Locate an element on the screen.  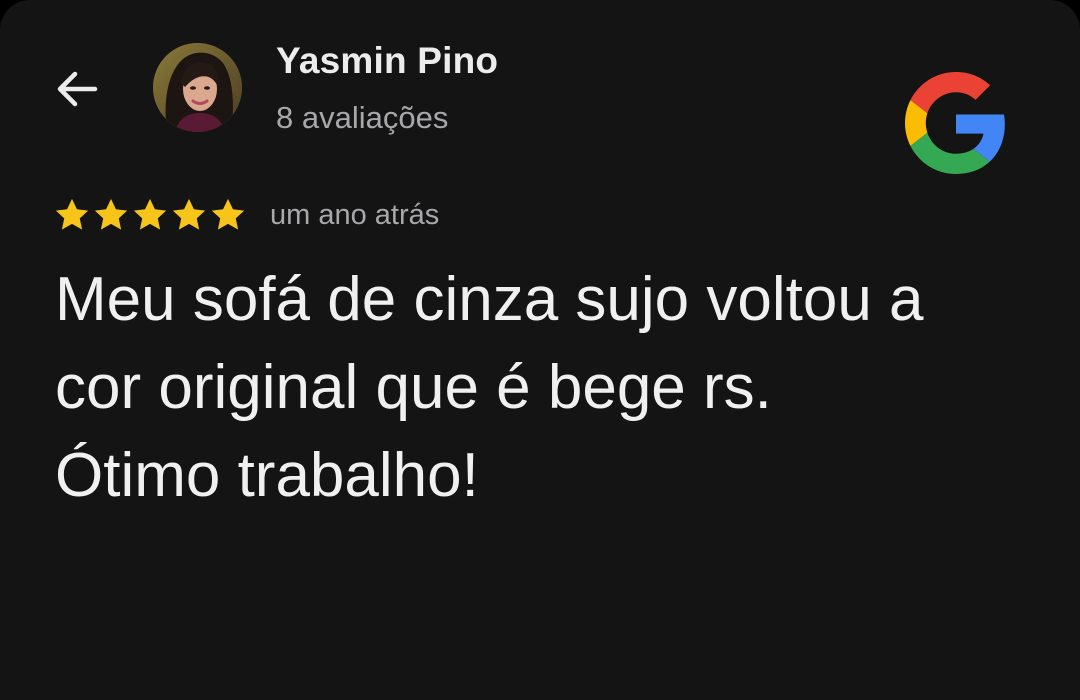
review-count: 8 avaliações is located at coordinates (362, 117).